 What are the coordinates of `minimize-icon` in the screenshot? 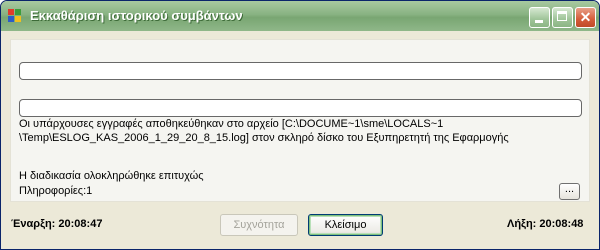 It's located at (539, 21).